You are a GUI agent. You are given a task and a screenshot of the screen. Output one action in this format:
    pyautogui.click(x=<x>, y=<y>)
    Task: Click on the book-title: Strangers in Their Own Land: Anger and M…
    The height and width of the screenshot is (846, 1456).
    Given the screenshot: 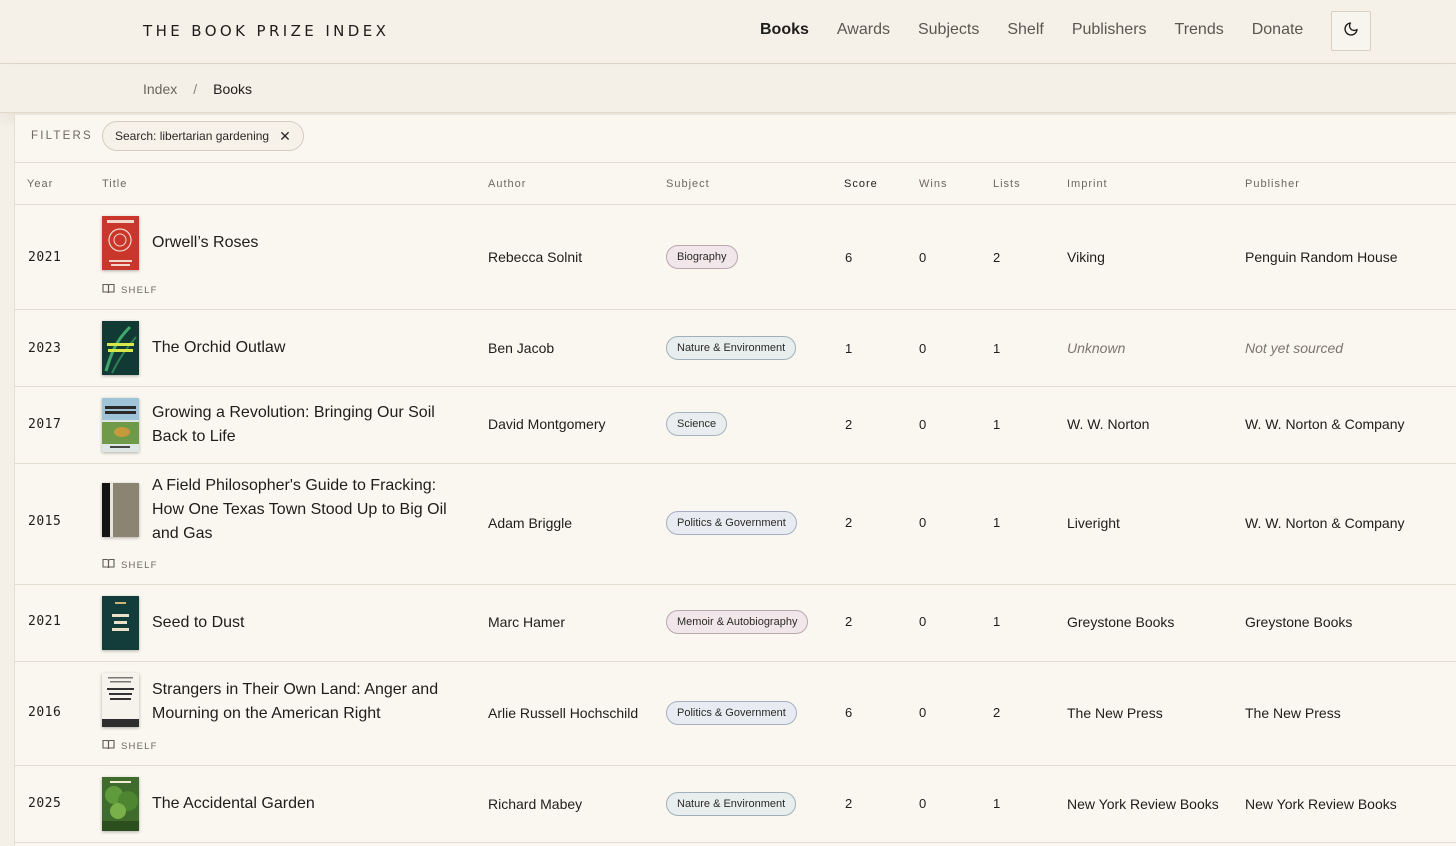 What is the action you would take?
    pyautogui.click(x=302, y=702)
    